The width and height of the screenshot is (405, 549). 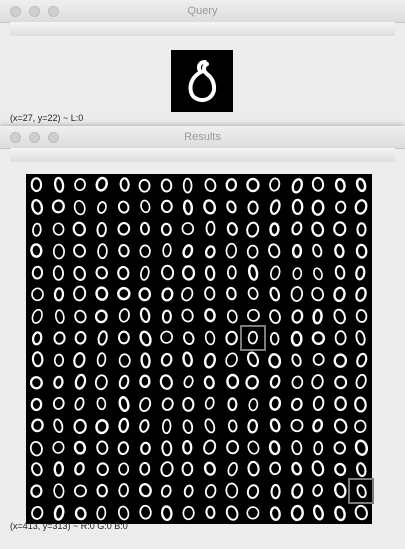 What do you see at coordinates (202, 11) in the screenshot?
I see `title-bar: Query` at bounding box center [202, 11].